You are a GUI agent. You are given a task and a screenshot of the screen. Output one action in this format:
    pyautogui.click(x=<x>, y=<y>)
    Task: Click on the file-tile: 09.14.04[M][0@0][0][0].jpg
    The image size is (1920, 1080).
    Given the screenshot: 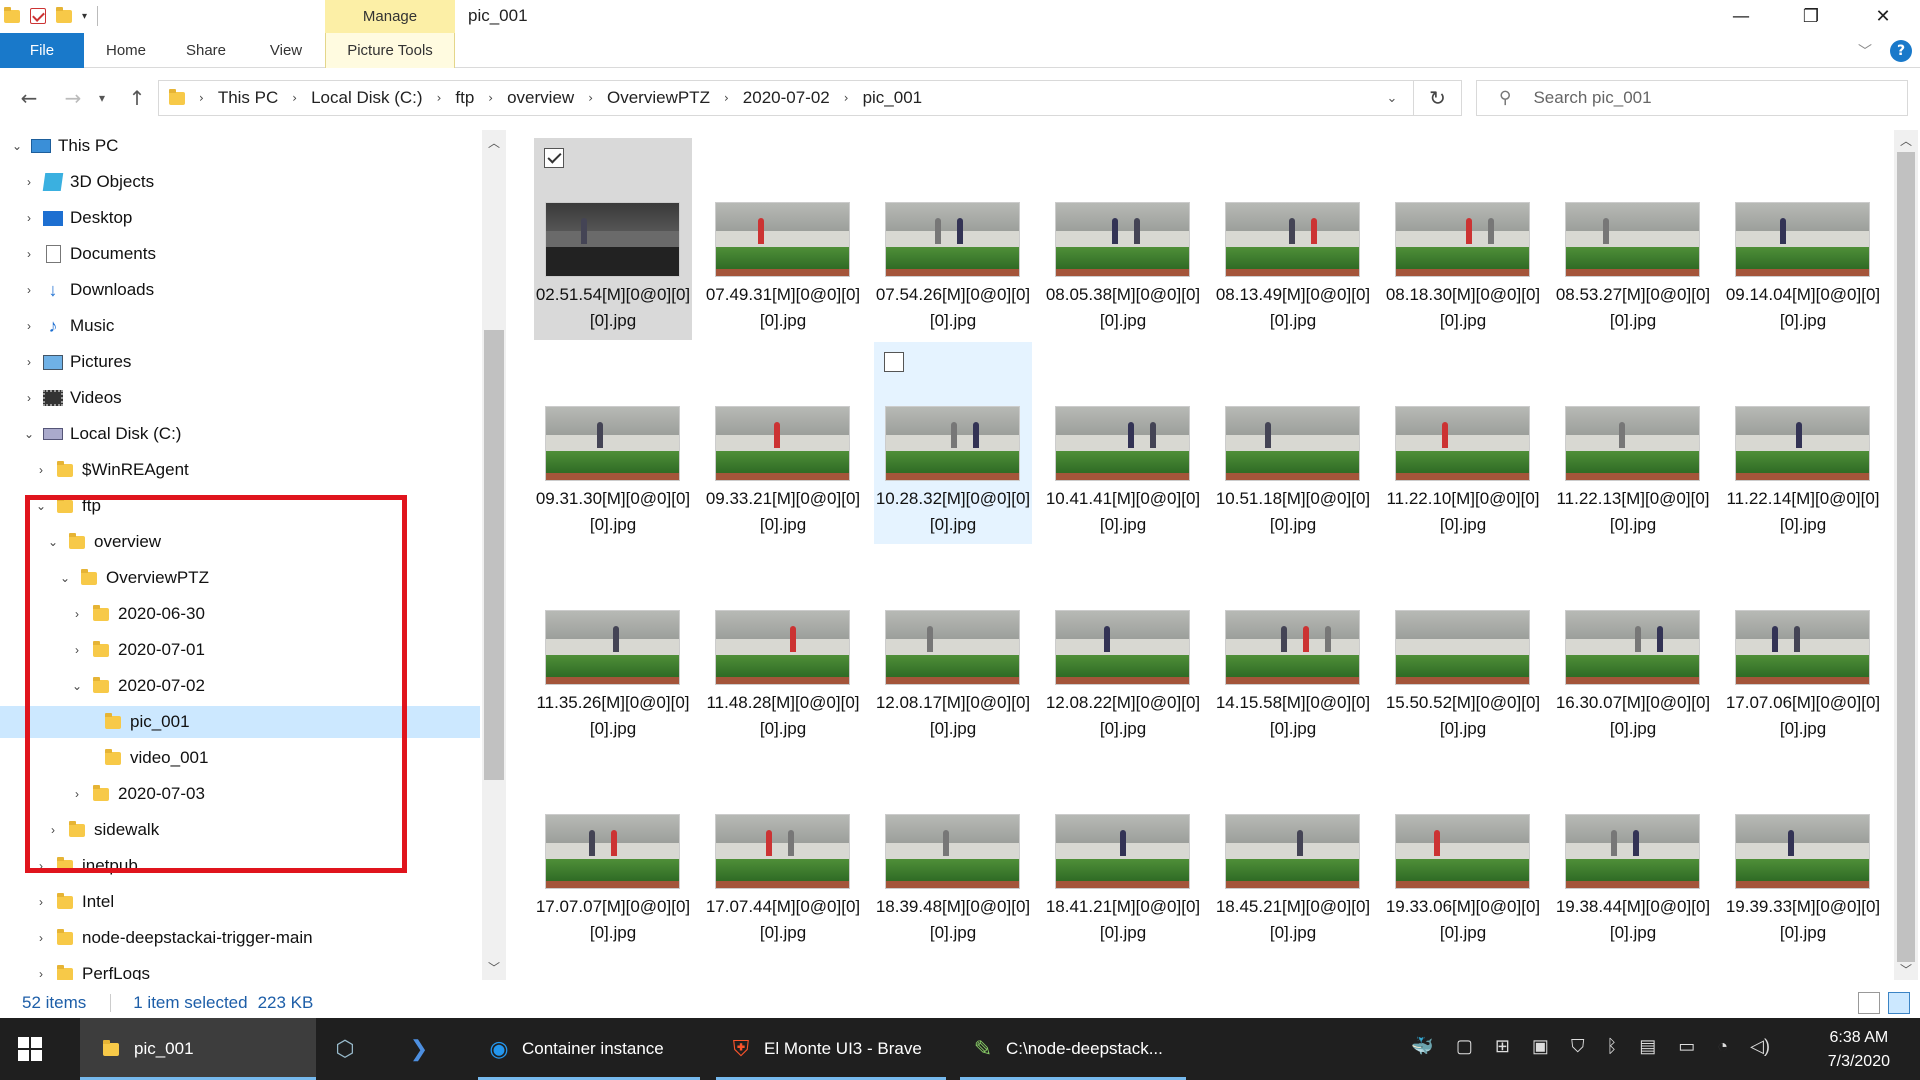 What is the action you would take?
    pyautogui.click(x=1803, y=239)
    